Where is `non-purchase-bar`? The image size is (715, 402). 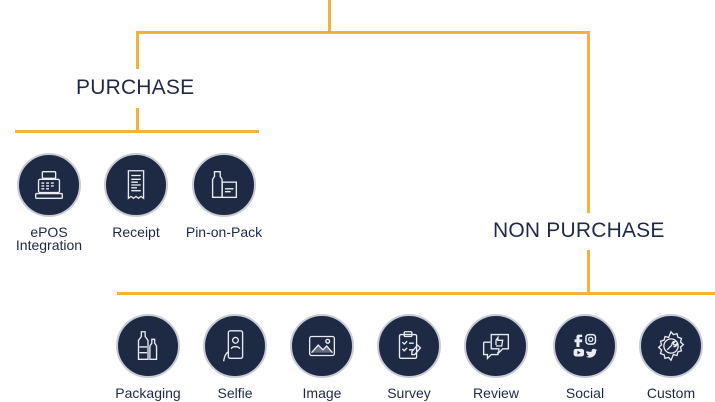 non-purchase-bar is located at coordinates (416, 293).